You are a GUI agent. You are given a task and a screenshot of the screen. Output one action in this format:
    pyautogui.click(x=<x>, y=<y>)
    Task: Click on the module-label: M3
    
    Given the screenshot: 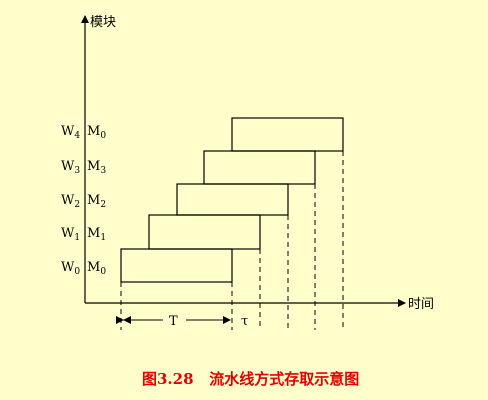 What is the action you would take?
    pyautogui.click(x=96, y=167)
    